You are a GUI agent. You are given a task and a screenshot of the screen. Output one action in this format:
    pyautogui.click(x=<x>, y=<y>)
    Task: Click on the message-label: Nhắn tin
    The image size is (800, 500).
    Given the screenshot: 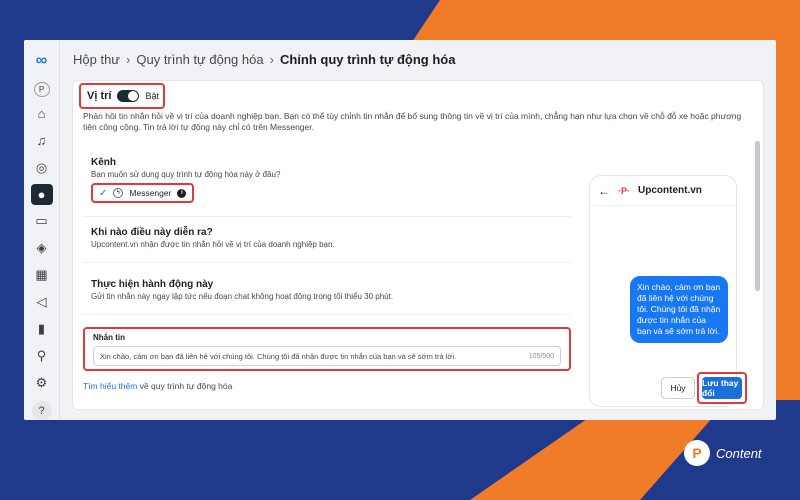 What is the action you would take?
    pyautogui.click(x=109, y=337)
    